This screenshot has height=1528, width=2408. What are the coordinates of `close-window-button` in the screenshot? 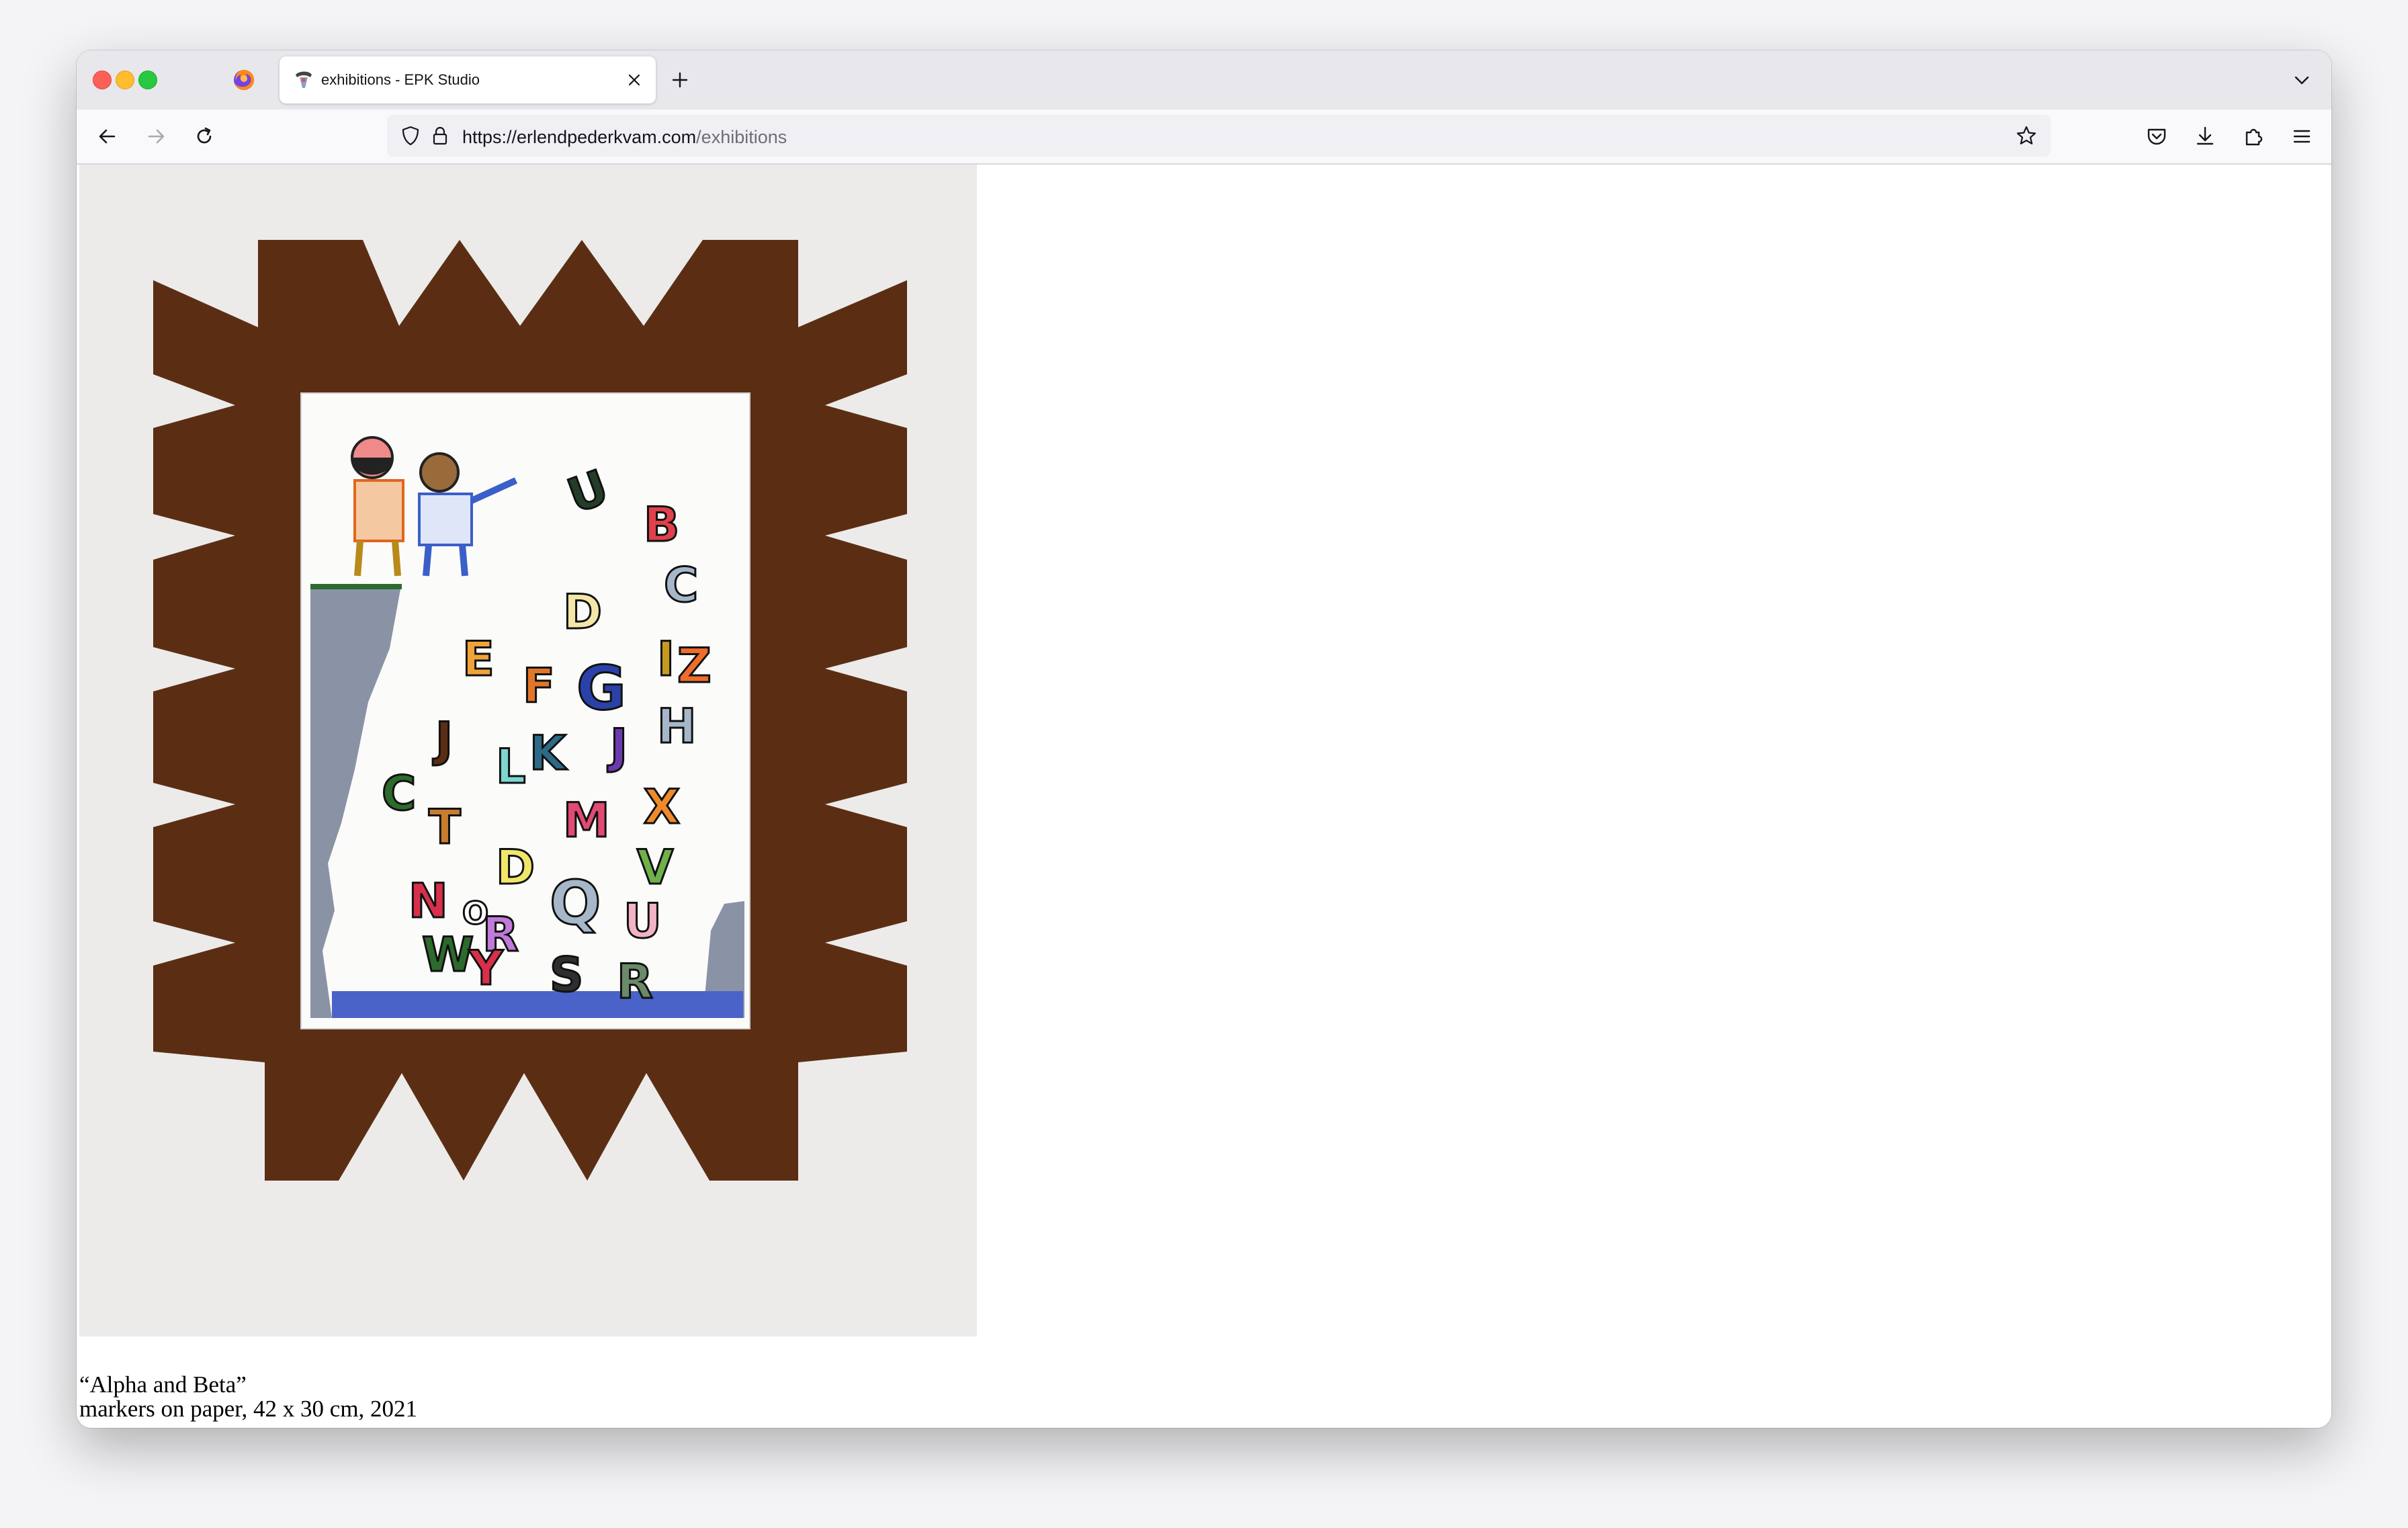 It's located at (102, 80).